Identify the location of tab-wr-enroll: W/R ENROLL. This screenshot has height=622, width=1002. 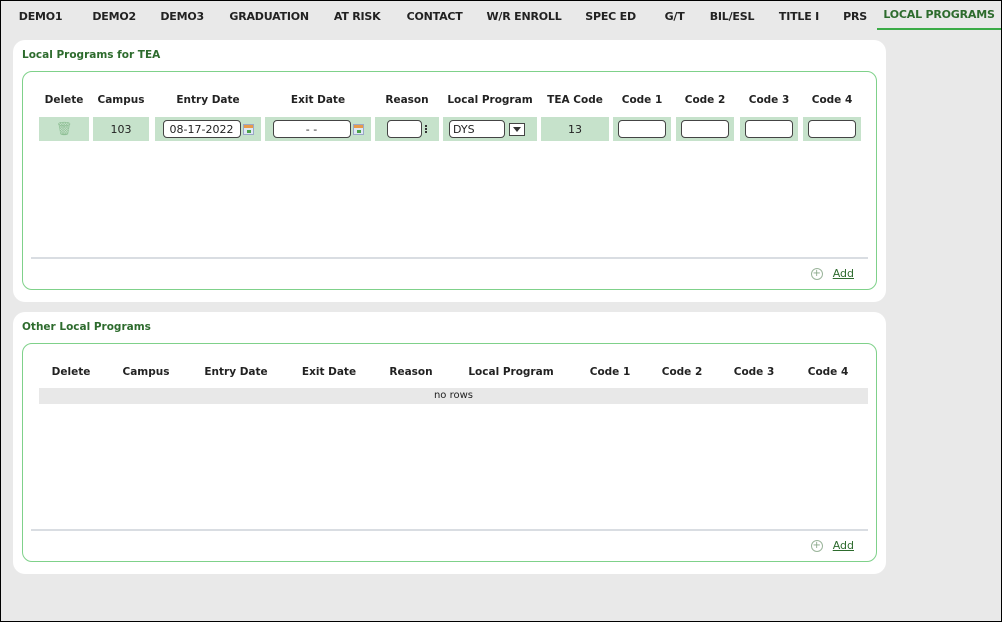
(524, 16).